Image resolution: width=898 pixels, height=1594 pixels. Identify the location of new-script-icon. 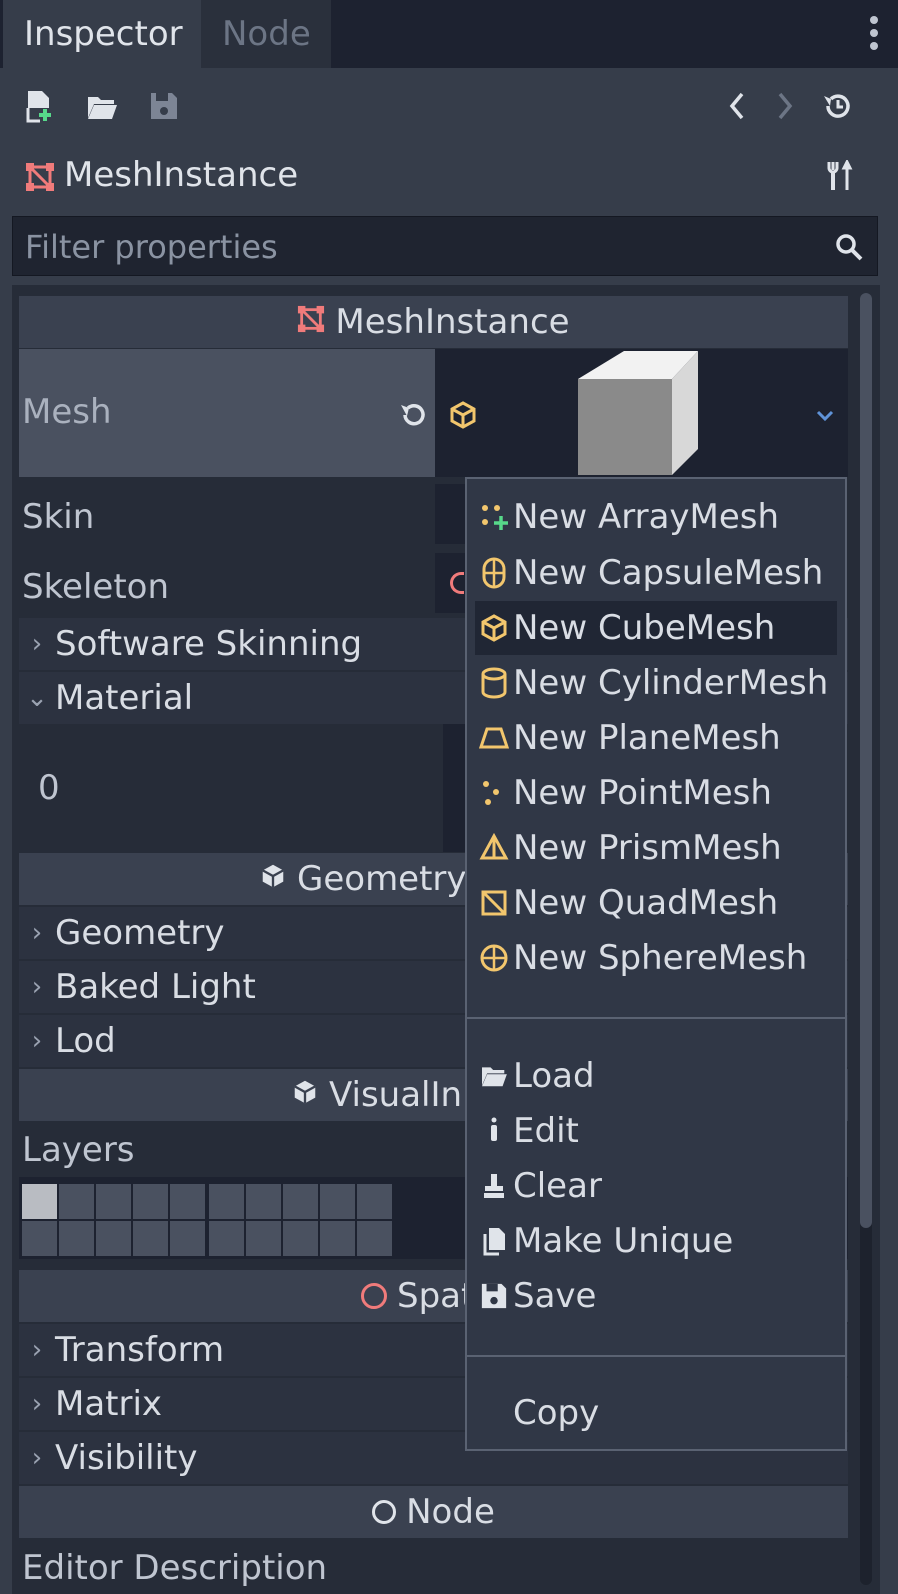
(40, 106).